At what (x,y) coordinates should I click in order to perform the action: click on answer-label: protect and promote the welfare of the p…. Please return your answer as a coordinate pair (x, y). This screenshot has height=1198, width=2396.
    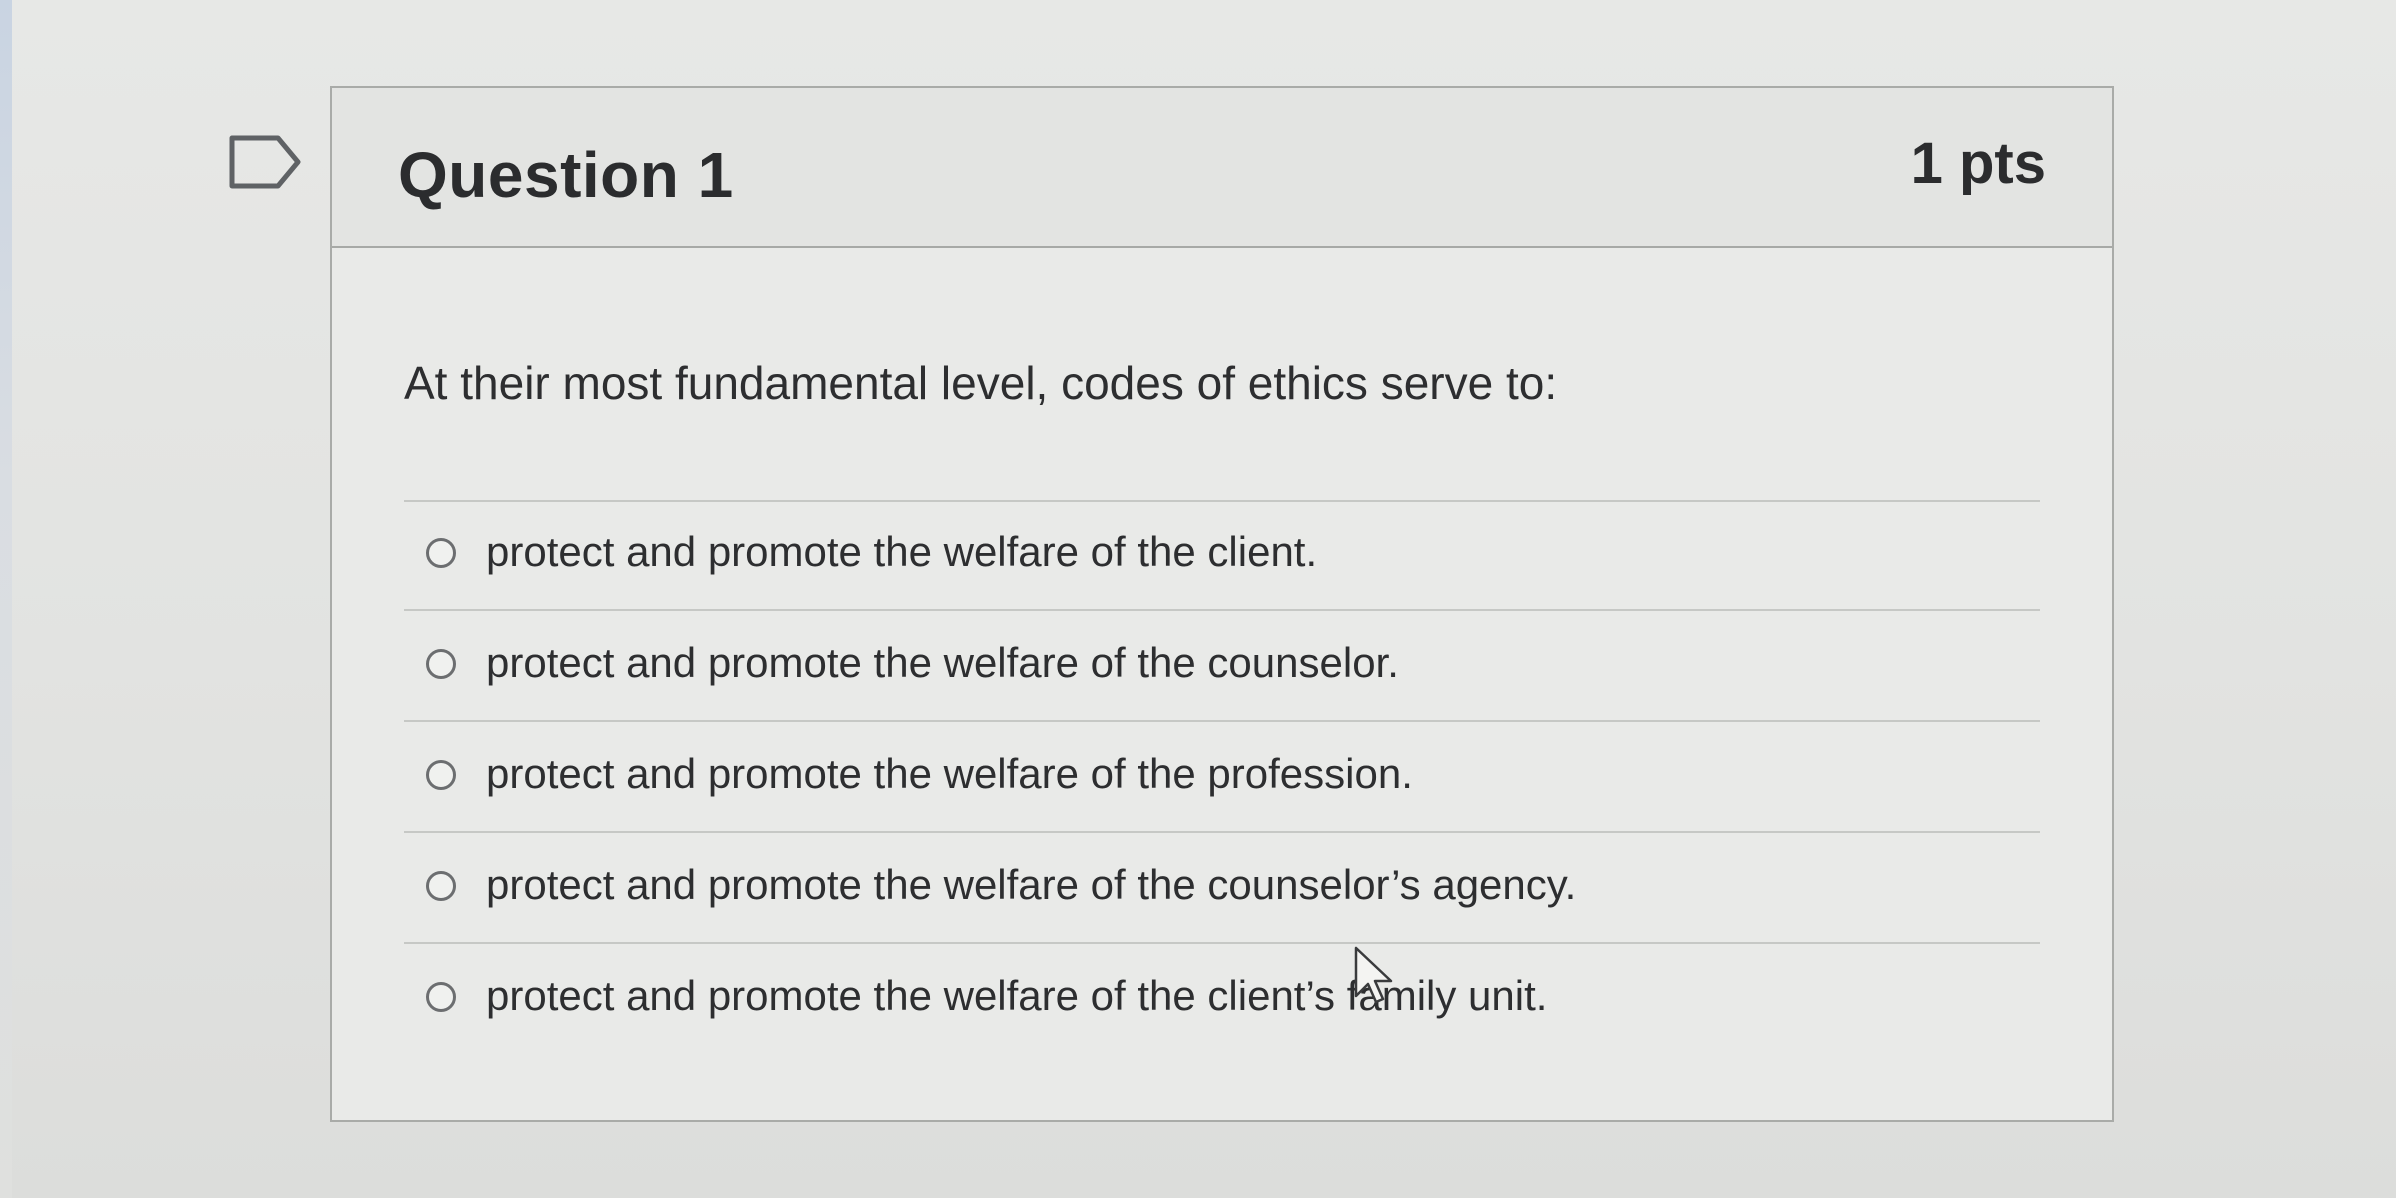
    Looking at the image, I should click on (949, 774).